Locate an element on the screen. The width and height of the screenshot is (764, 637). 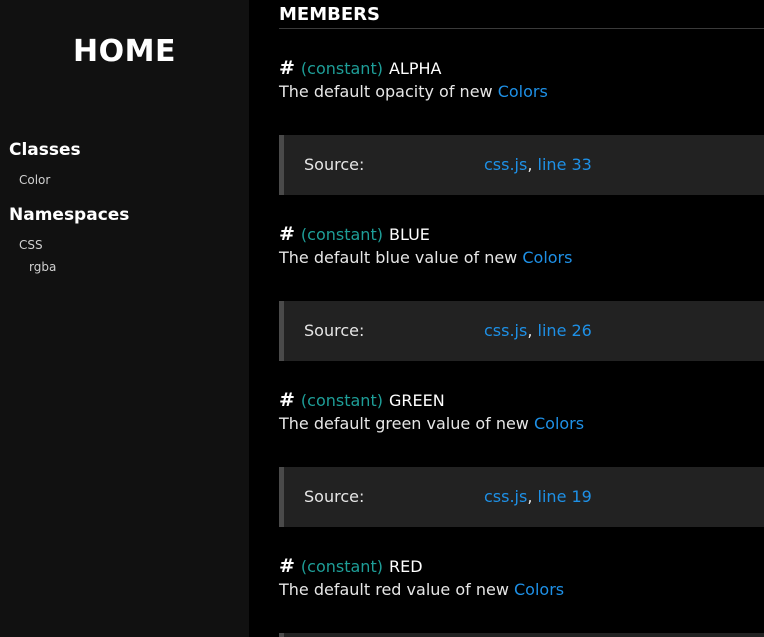
description-text: The default green value of new is located at coordinates (404, 423).